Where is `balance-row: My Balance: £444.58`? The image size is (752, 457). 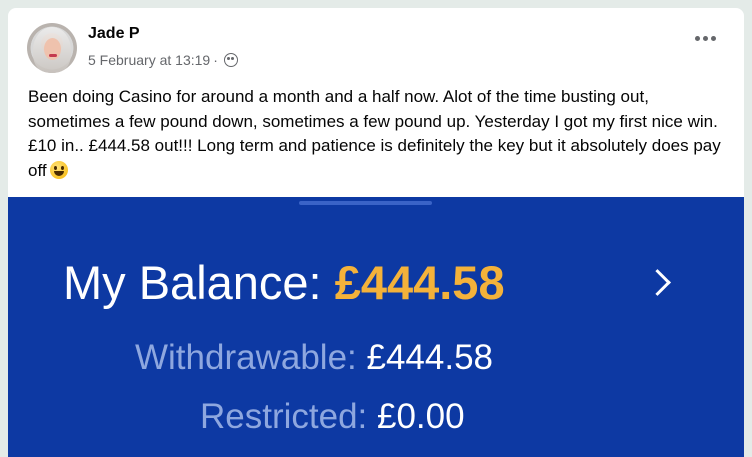
balance-row: My Balance: £444.58 is located at coordinates (284, 282).